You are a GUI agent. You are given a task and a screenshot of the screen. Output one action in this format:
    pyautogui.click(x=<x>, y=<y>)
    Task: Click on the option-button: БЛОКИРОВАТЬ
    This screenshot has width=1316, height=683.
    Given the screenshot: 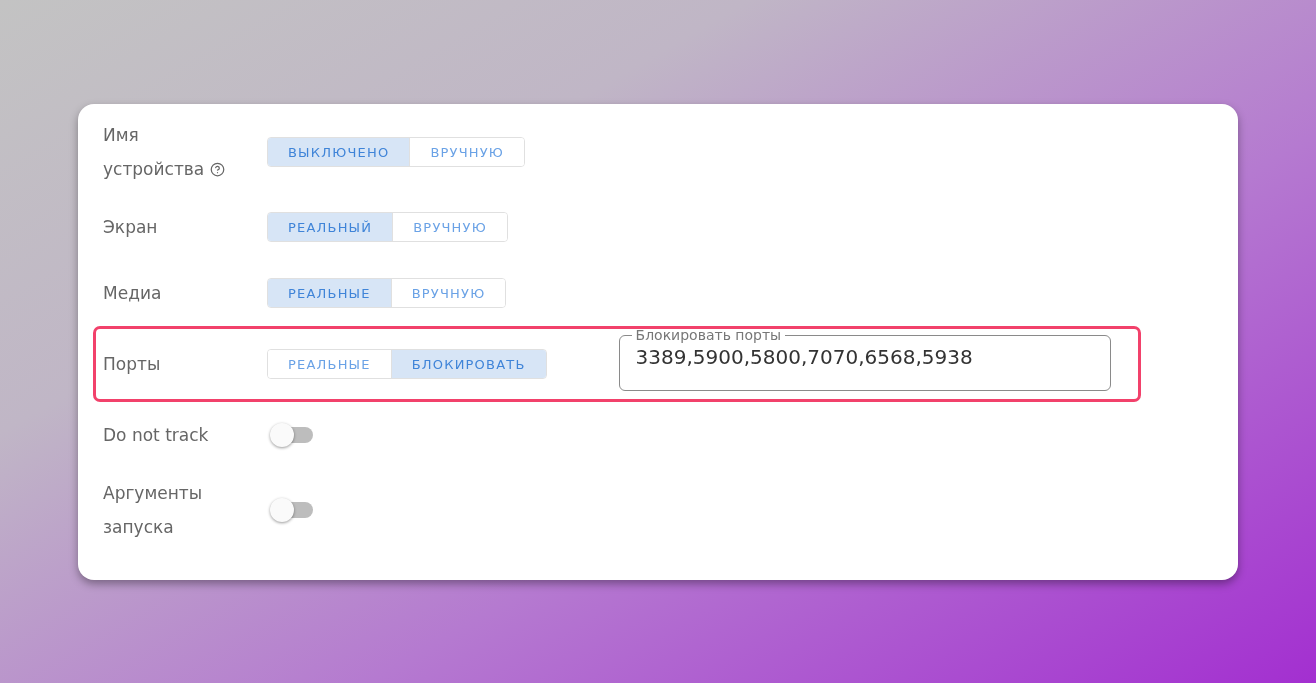 What is the action you would take?
    pyautogui.click(x=468, y=364)
    